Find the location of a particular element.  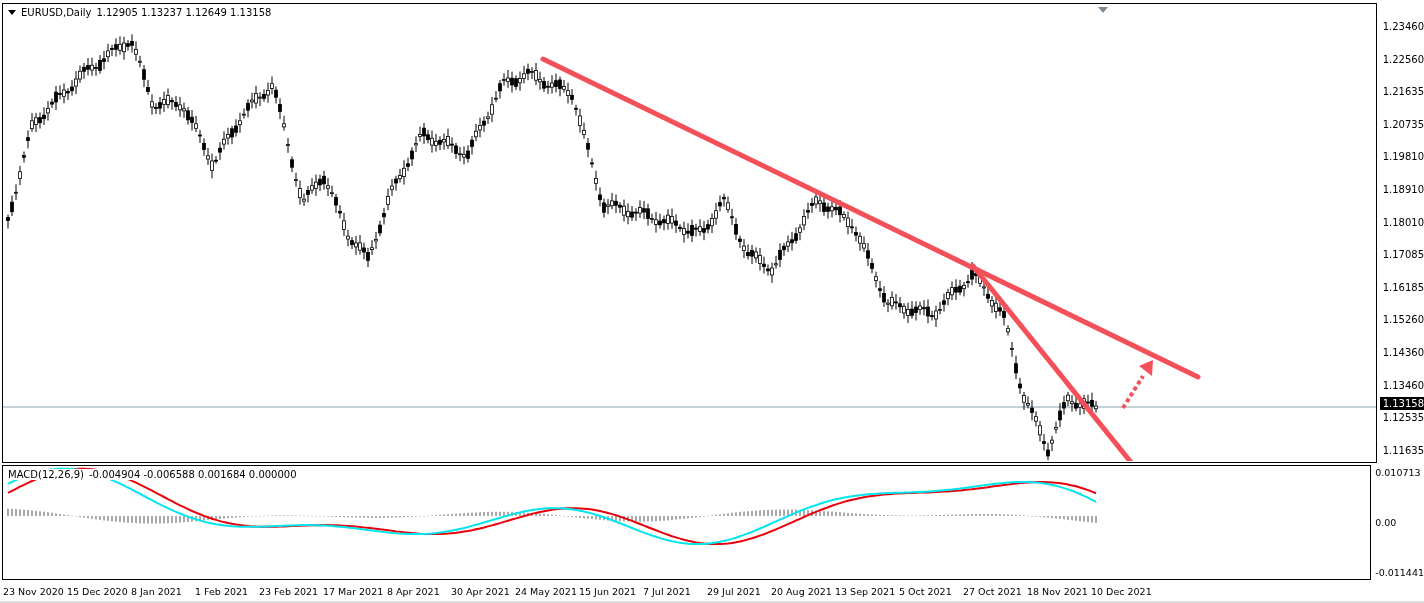

date-label: 7 Jul 2021 is located at coordinates (667, 591).